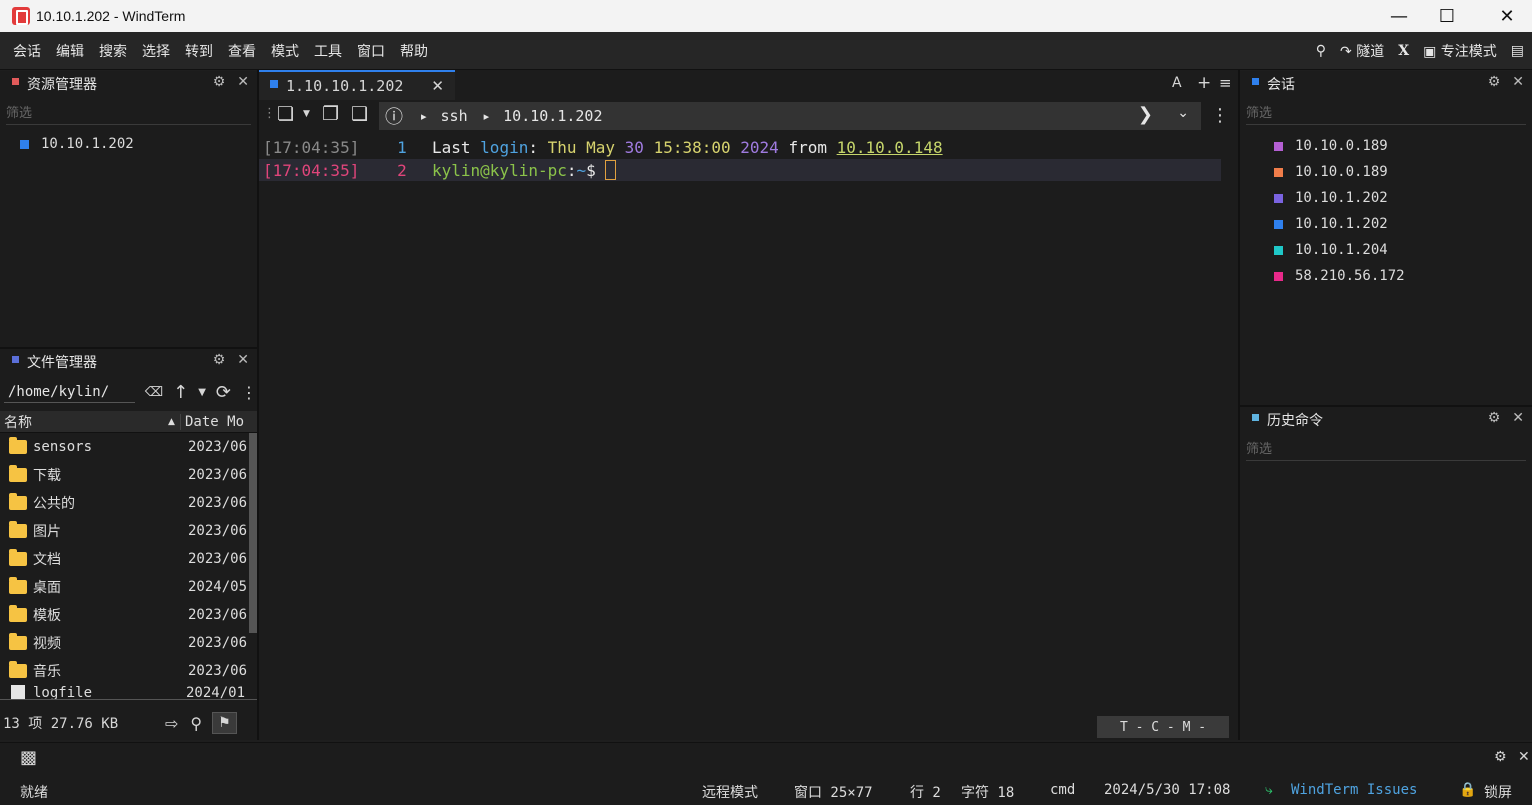 Image resolution: width=1532 pixels, height=805 pixels. Describe the element at coordinates (196, 723) in the screenshot. I see `location-pin-icon: ⚲` at that location.